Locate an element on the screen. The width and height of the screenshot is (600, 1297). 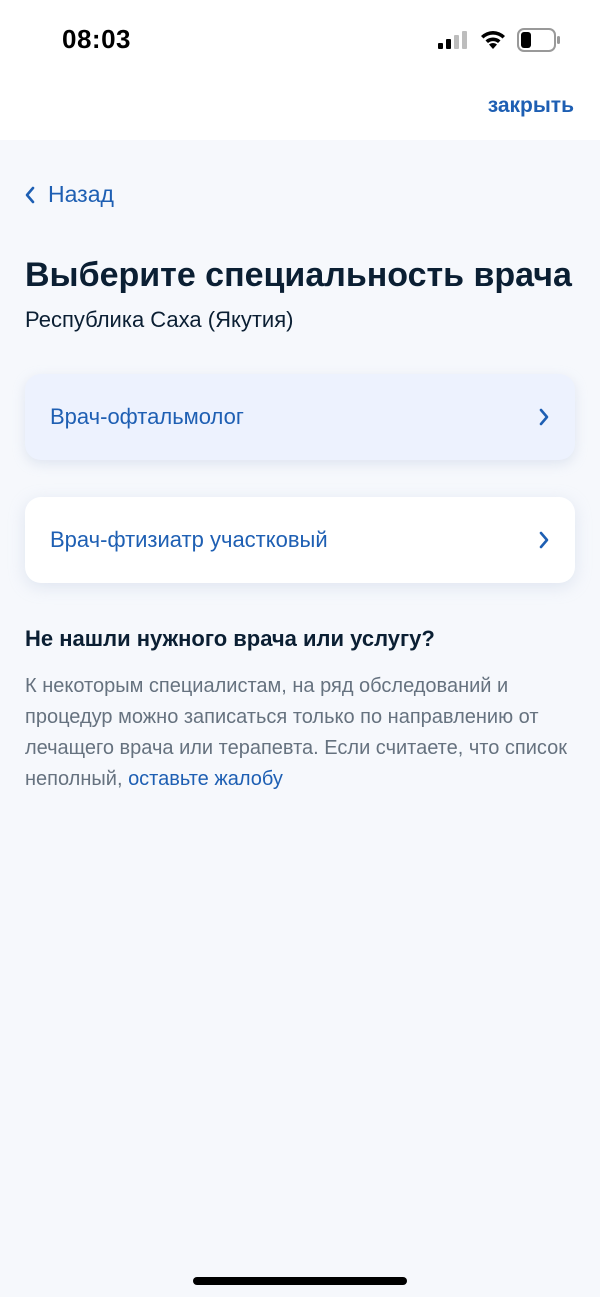
help-heading: Не нашли нужного врача или услугу? is located at coordinates (230, 638).